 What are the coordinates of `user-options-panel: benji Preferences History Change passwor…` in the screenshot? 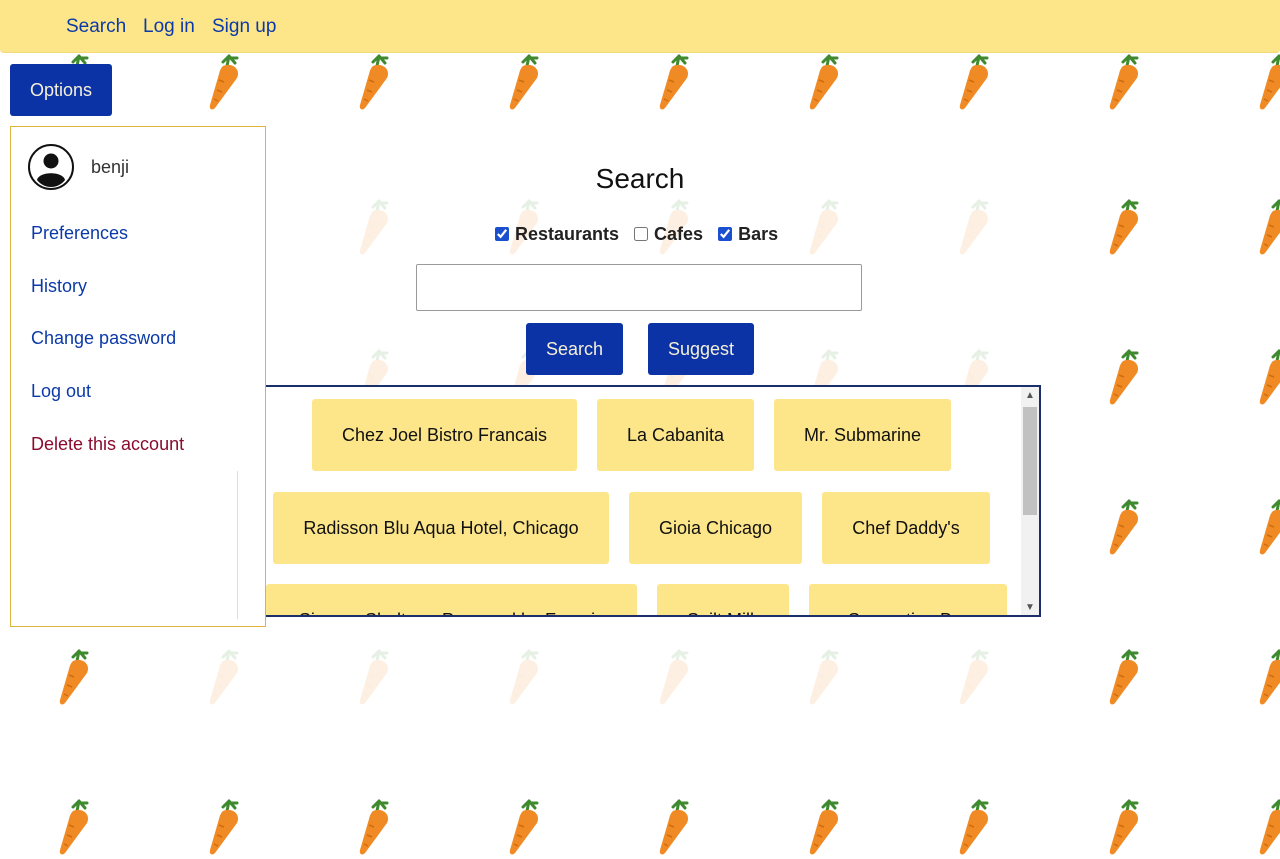 It's located at (138, 376).